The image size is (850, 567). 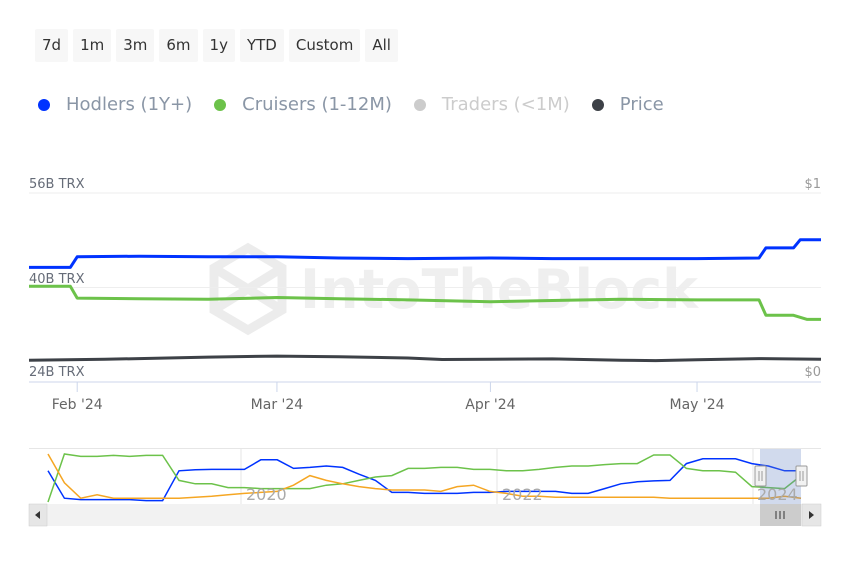 I want to click on scrollbar-track, so click(x=425, y=515).